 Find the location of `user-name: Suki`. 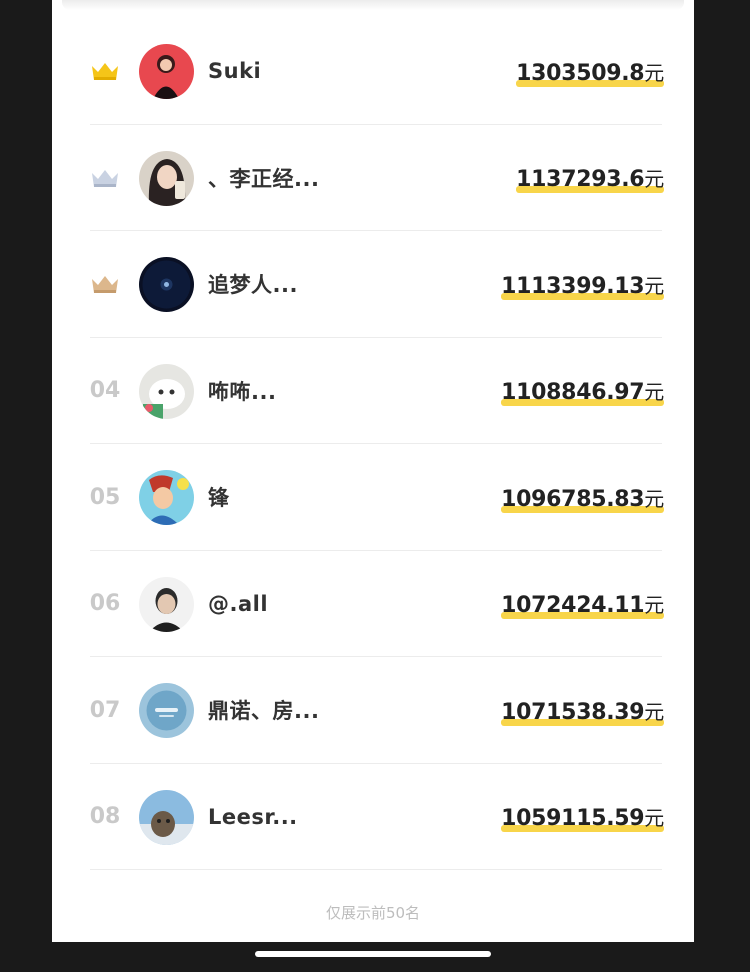

user-name: Suki is located at coordinates (235, 71).